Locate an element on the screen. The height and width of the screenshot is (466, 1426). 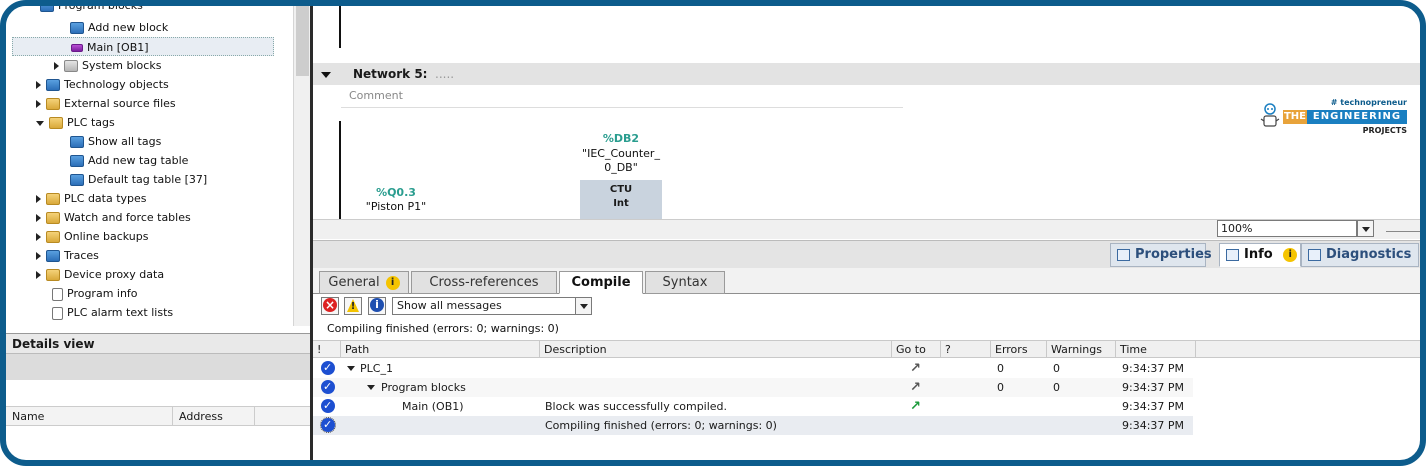
logo-engineering: ENGINEERING is located at coordinates (1357, 117).